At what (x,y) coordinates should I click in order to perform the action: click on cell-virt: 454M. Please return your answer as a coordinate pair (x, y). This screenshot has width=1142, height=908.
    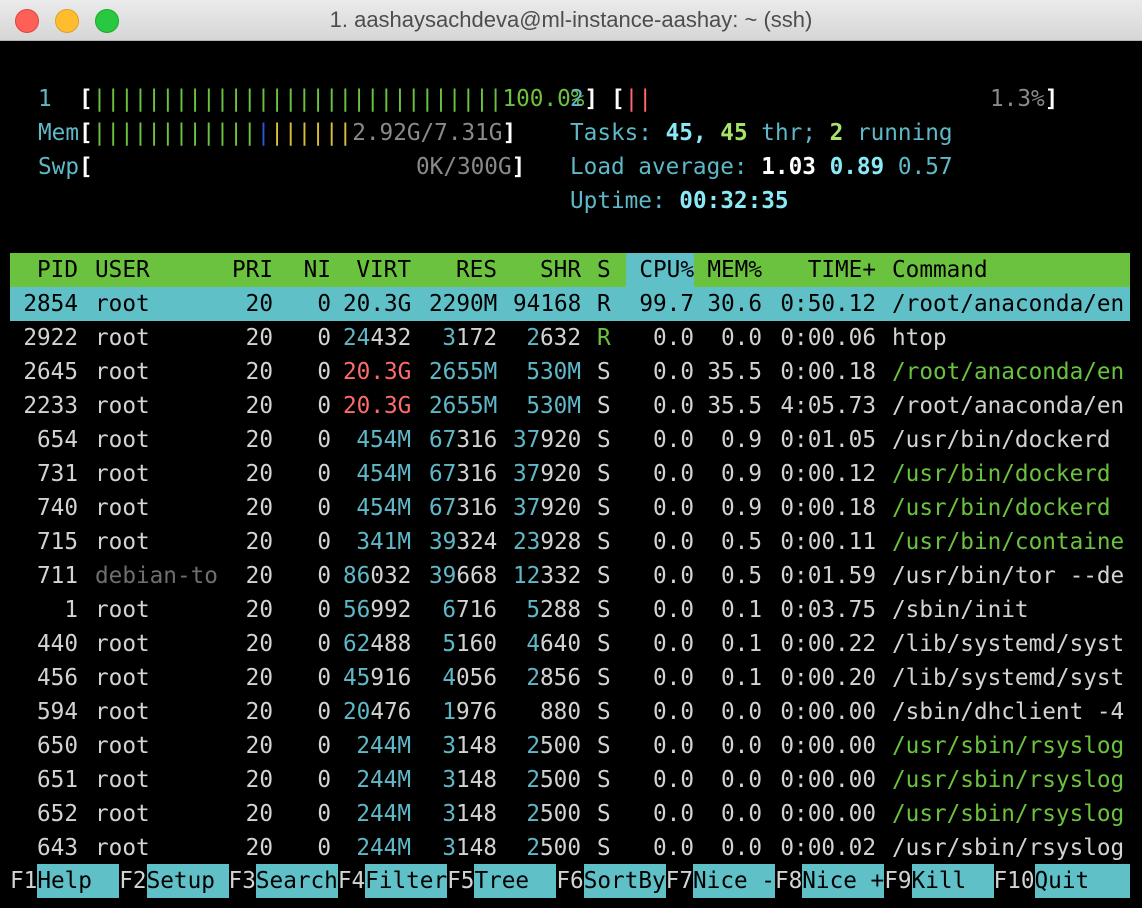
    Looking at the image, I should click on (383, 474).